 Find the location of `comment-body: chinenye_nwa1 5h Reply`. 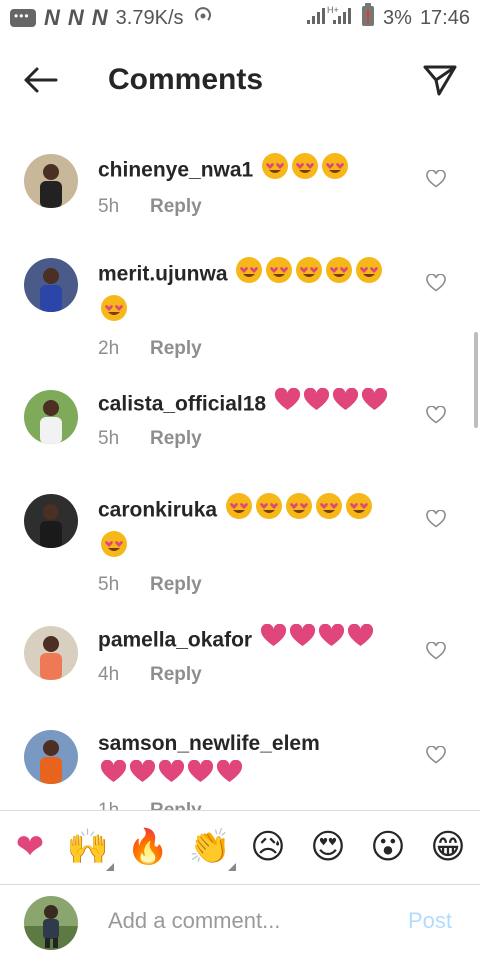

comment-body: chinenye_nwa1 5h Reply is located at coordinates (253, 185).